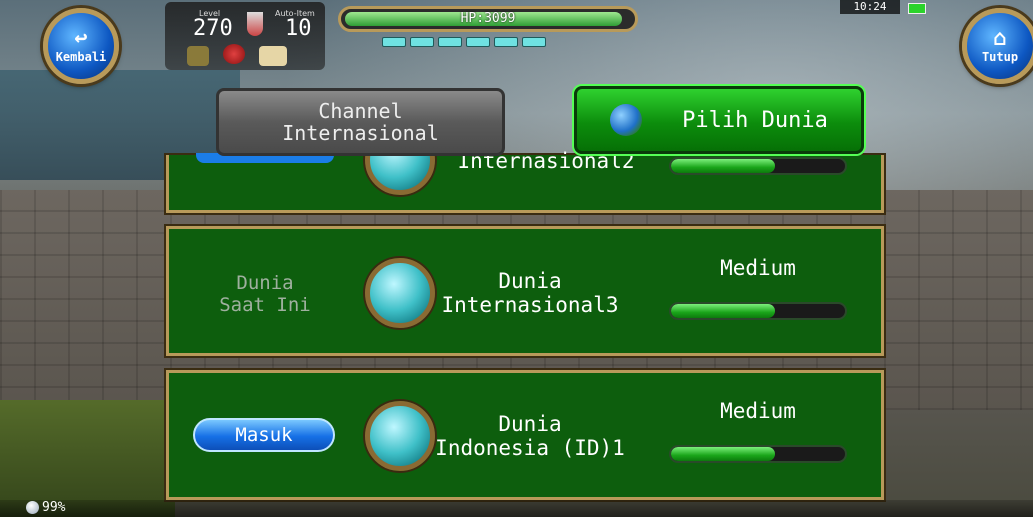 Image resolution: width=1033 pixels, height=517 pixels. I want to click on back-arrow-icon: ↩, so click(81, 38).